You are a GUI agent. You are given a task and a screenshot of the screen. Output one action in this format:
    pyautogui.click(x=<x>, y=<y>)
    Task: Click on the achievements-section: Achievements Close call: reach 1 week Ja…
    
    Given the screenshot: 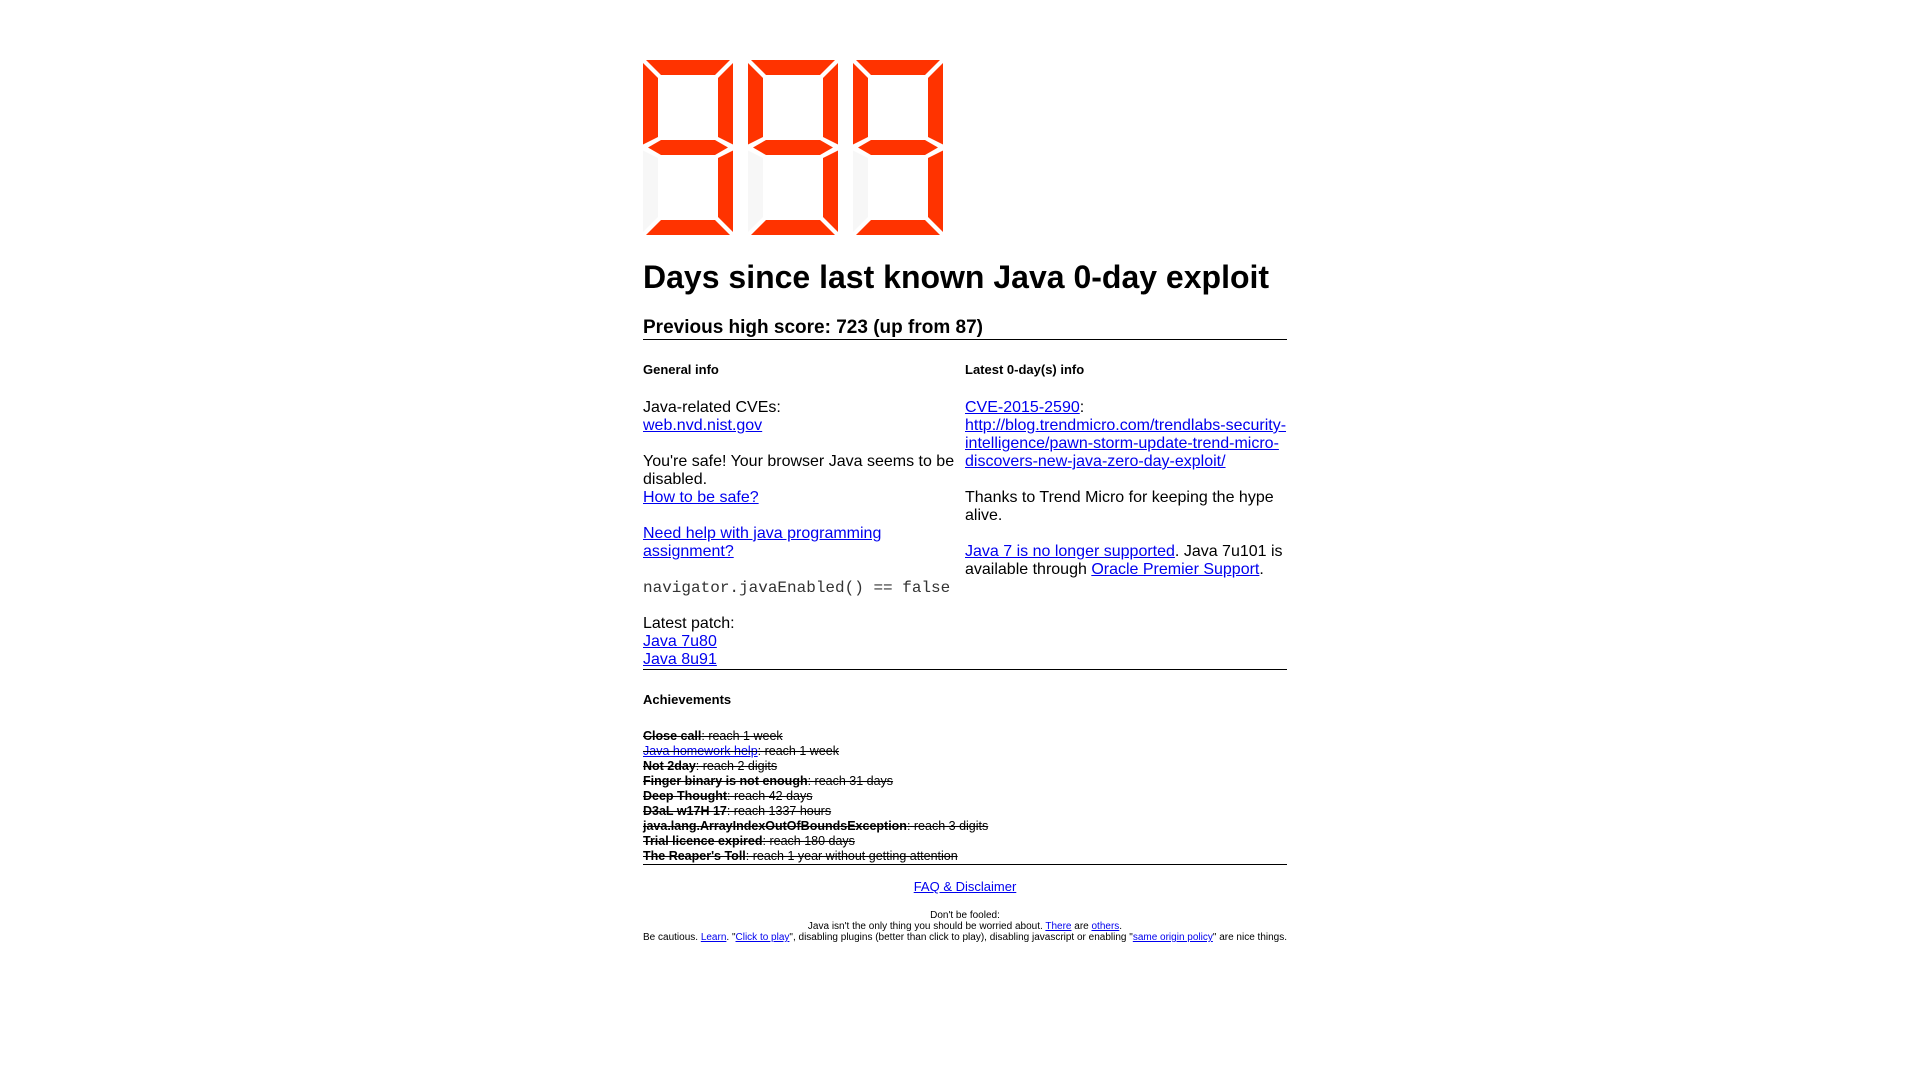 What is the action you would take?
    pyautogui.click(x=965, y=778)
    